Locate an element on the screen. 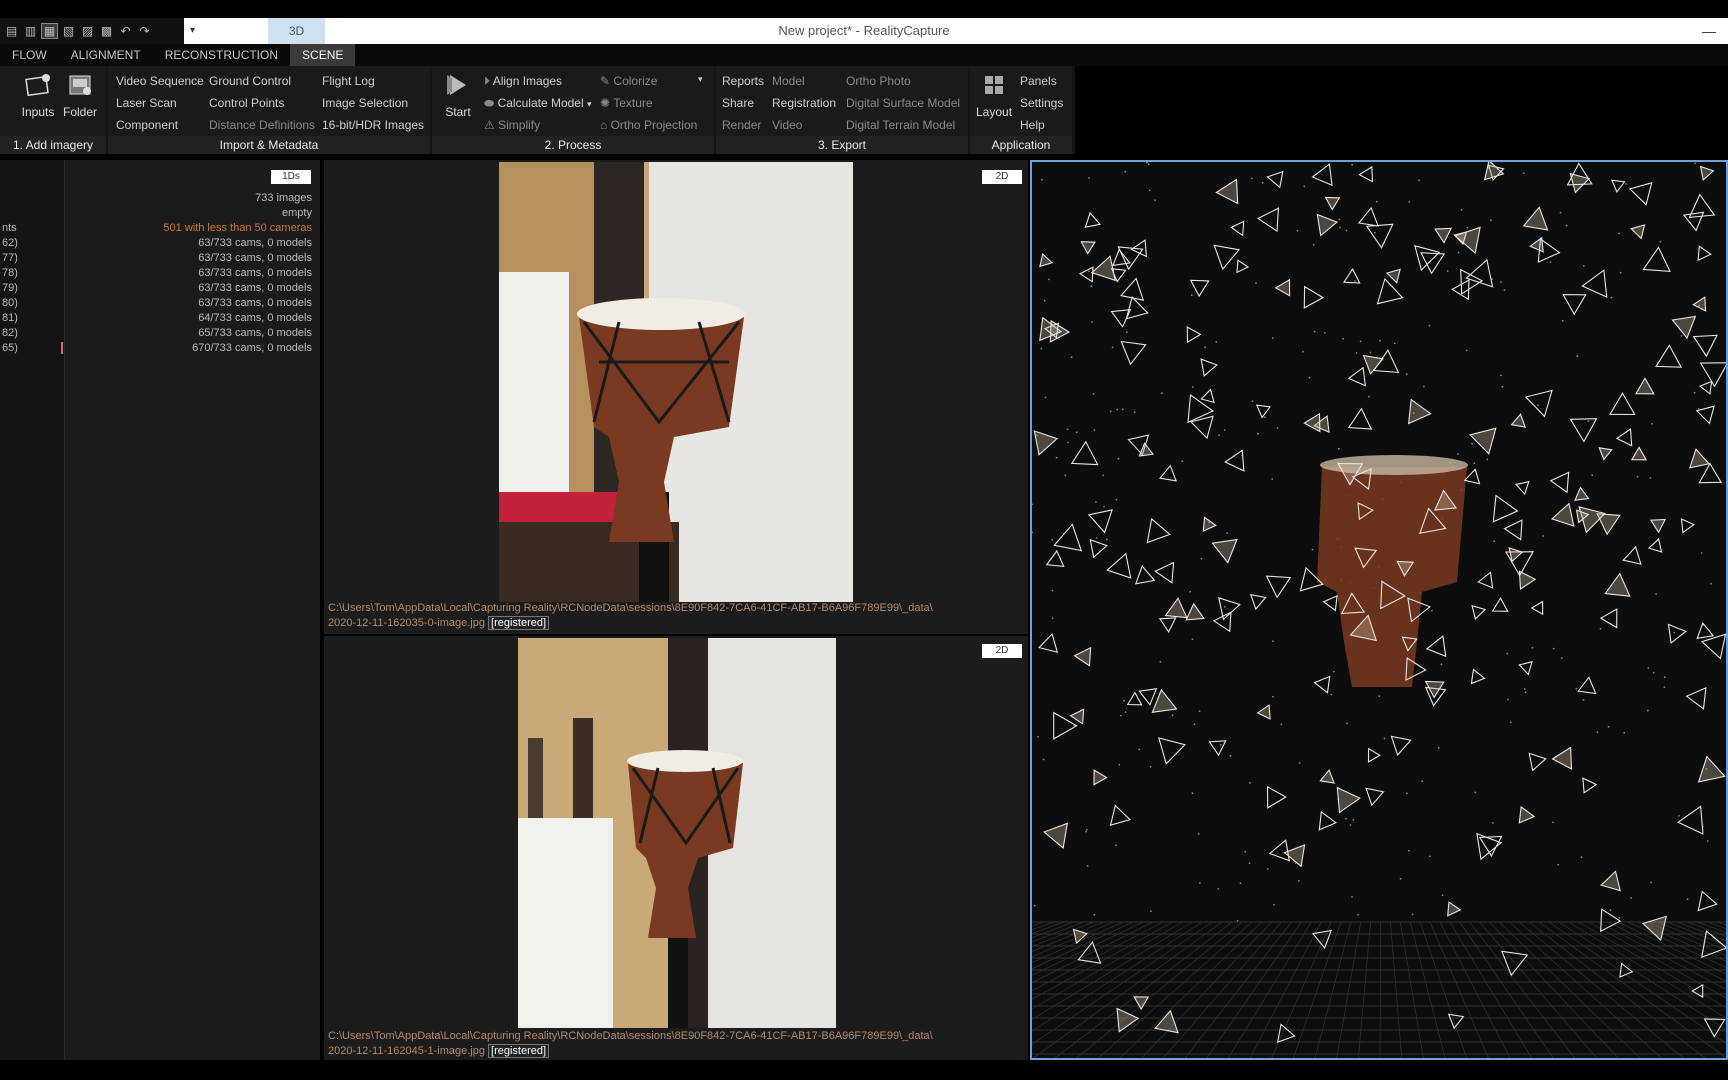 The image size is (1728, 1080). help-button: Help is located at coordinates (1032, 125).